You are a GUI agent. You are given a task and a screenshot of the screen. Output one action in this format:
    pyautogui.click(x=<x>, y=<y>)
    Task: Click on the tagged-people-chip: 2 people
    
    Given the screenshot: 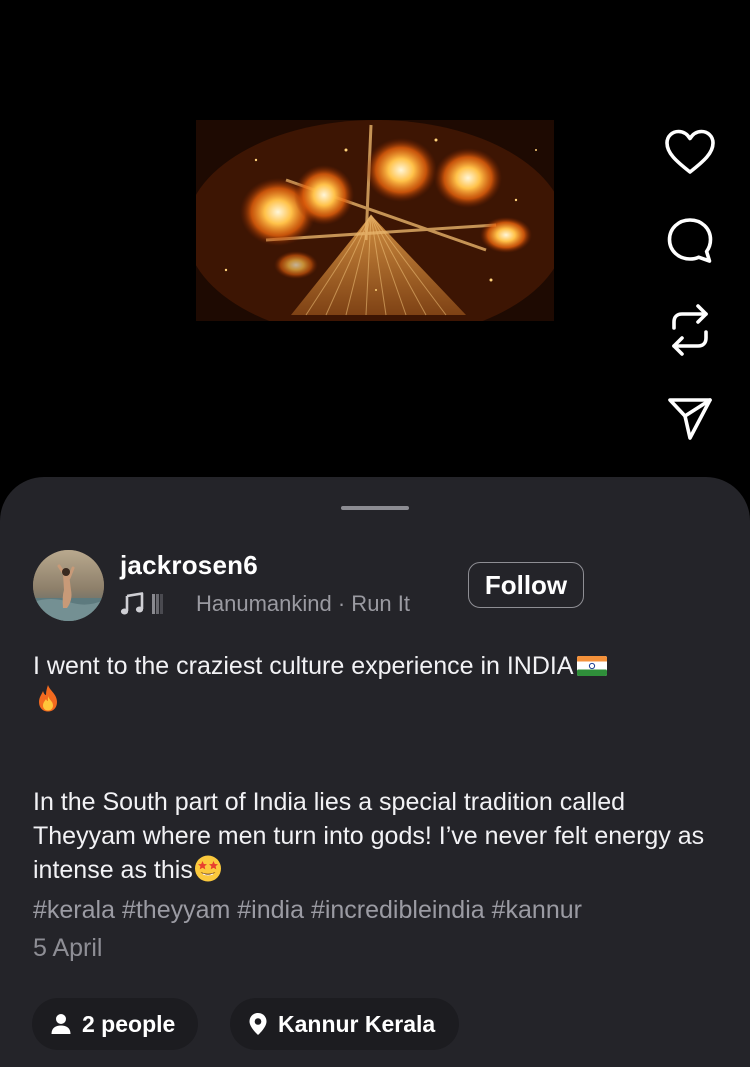 What is the action you would take?
    pyautogui.click(x=115, y=1024)
    